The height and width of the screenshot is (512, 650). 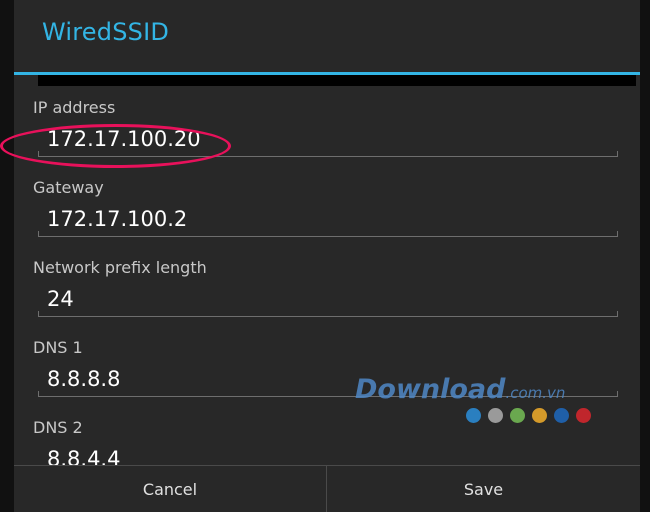 I want to click on scroll-overflow-bar, so click(x=337, y=80).